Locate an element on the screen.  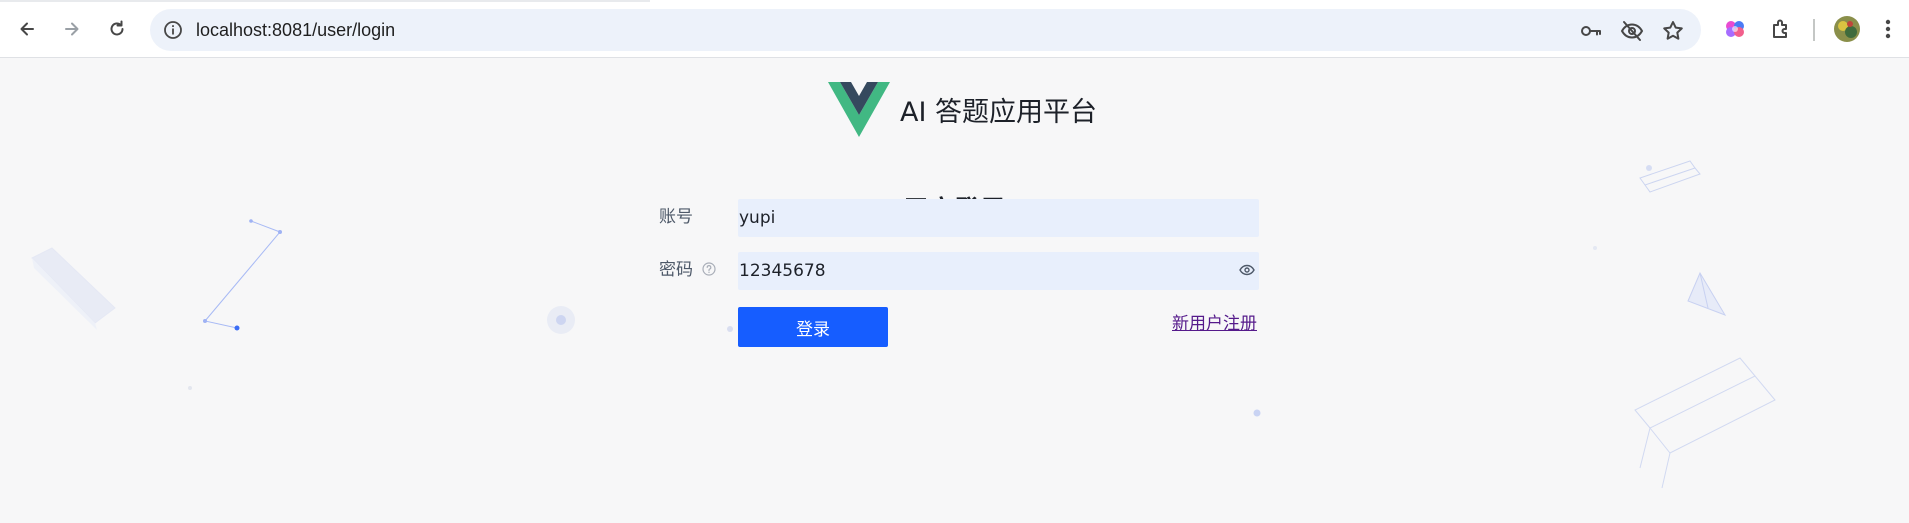
password-key-icon is located at coordinates (1591, 31).